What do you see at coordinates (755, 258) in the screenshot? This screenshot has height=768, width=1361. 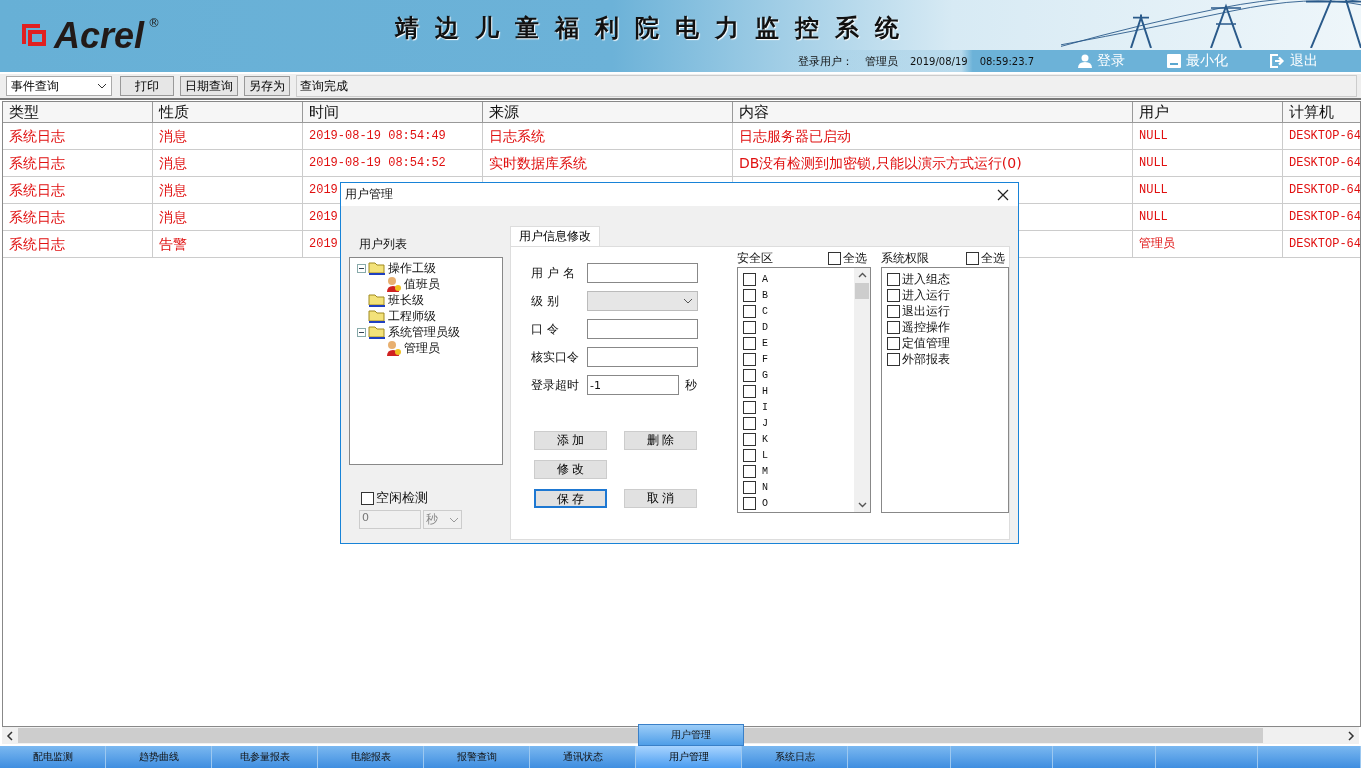 I see `group-label: 安全区` at bounding box center [755, 258].